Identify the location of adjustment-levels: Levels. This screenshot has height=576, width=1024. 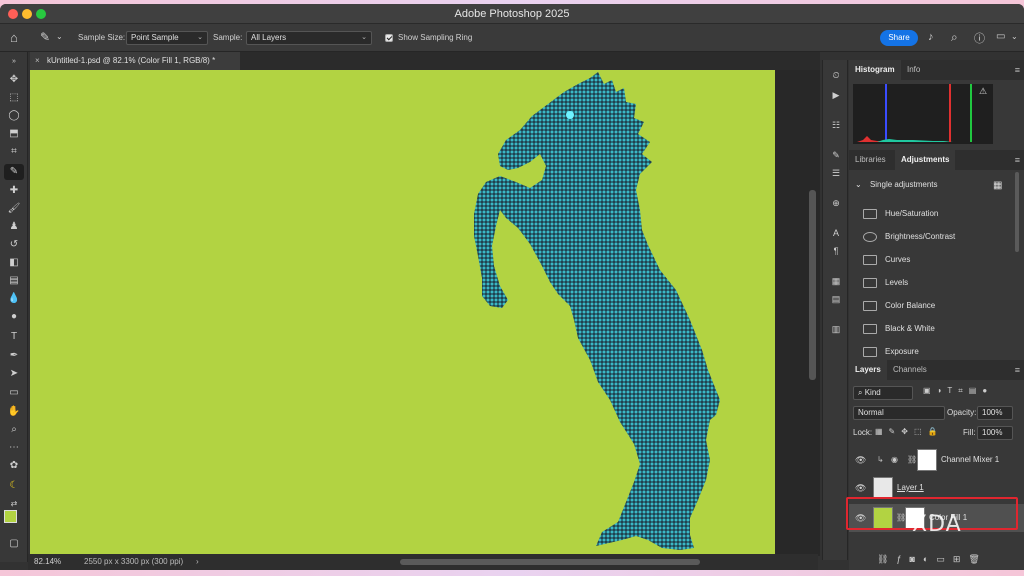
(885, 283).